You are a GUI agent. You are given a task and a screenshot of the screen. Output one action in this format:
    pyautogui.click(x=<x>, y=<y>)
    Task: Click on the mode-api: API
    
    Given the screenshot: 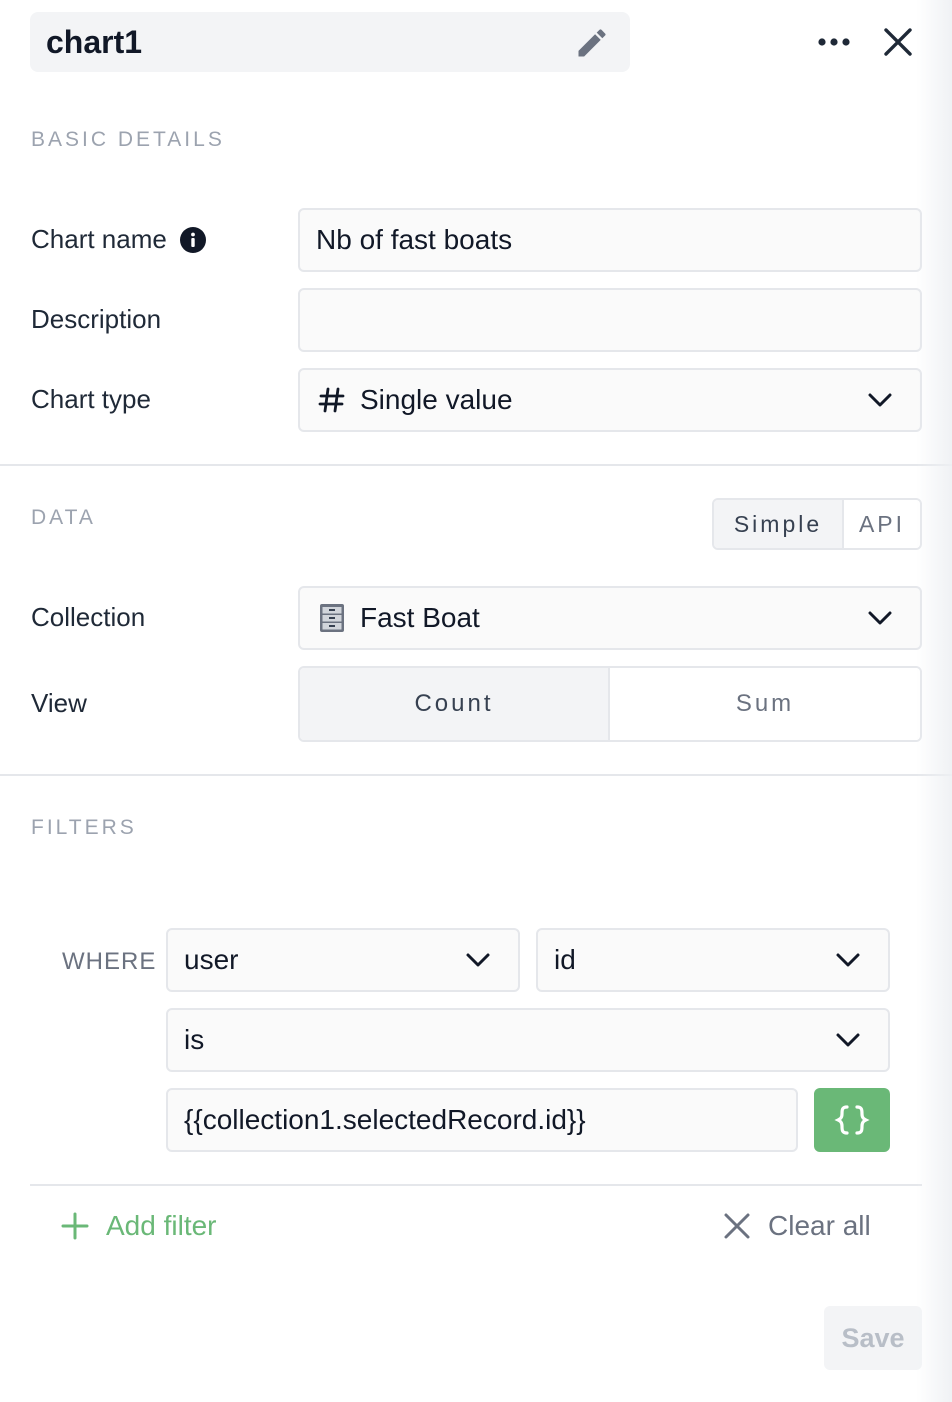 What is the action you would take?
    pyautogui.click(x=882, y=524)
    